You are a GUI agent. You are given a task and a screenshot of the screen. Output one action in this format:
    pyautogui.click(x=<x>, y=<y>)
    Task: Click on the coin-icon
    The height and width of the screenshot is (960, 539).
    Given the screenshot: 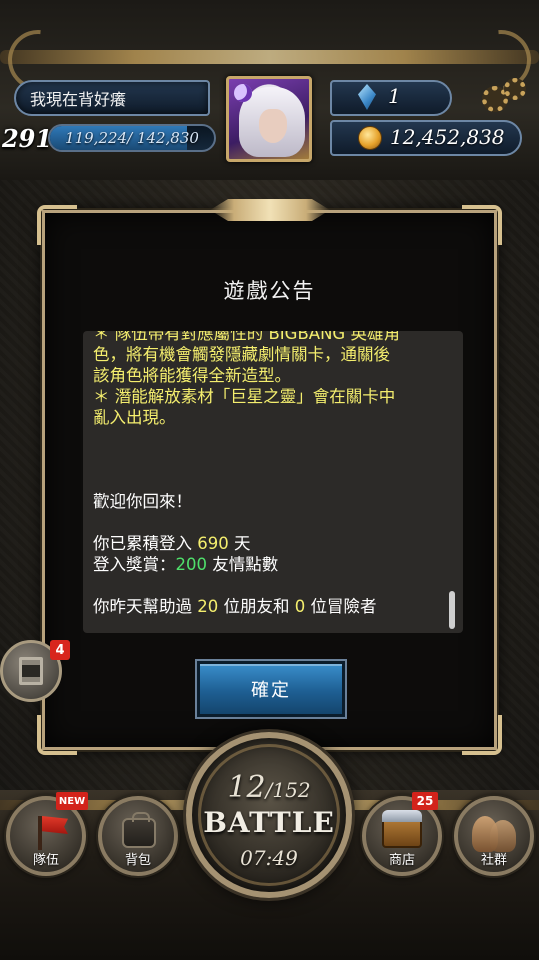 What is the action you would take?
    pyautogui.click(x=370, y=138)
    